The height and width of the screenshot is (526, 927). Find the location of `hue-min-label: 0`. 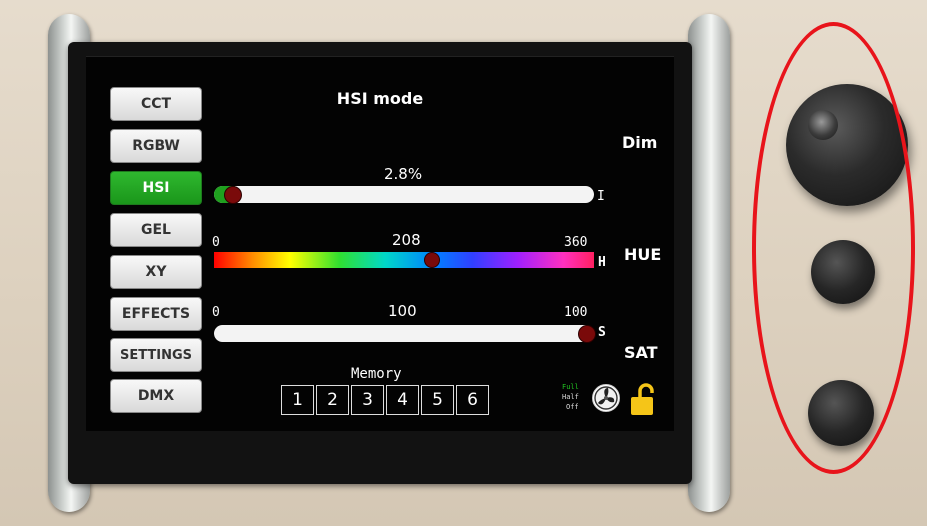

hue-min-label: 0 is located at coordinates (216, 242).